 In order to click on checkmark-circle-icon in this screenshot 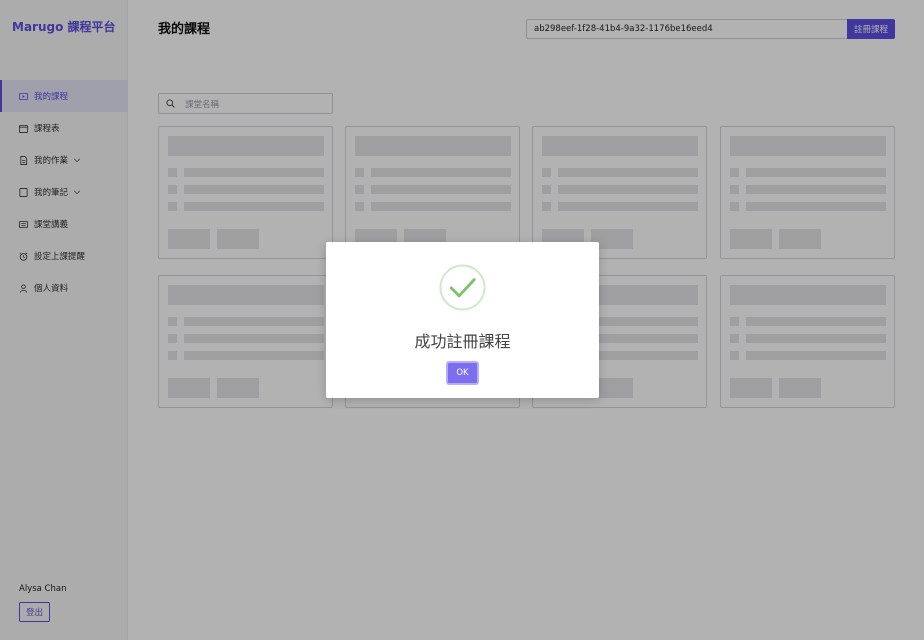, I will do `click(462, 287)`.